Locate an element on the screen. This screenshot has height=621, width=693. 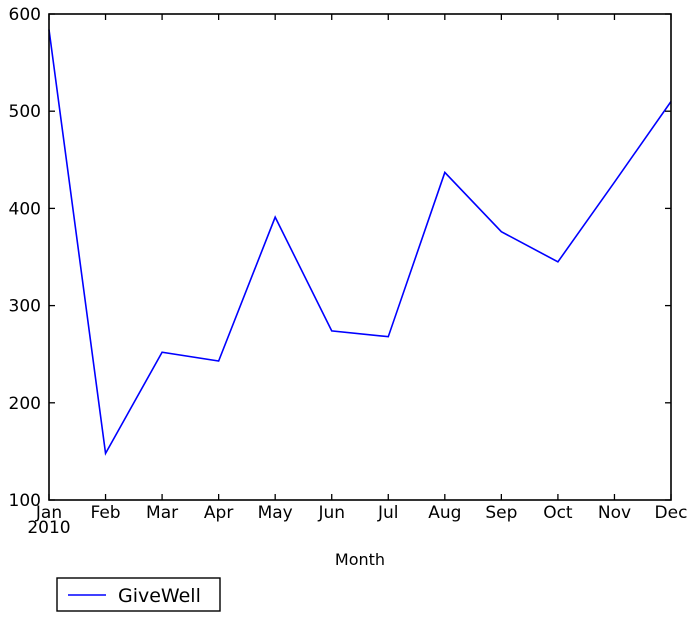
x-tick-label: Oct is located at coordinates (558, 513).